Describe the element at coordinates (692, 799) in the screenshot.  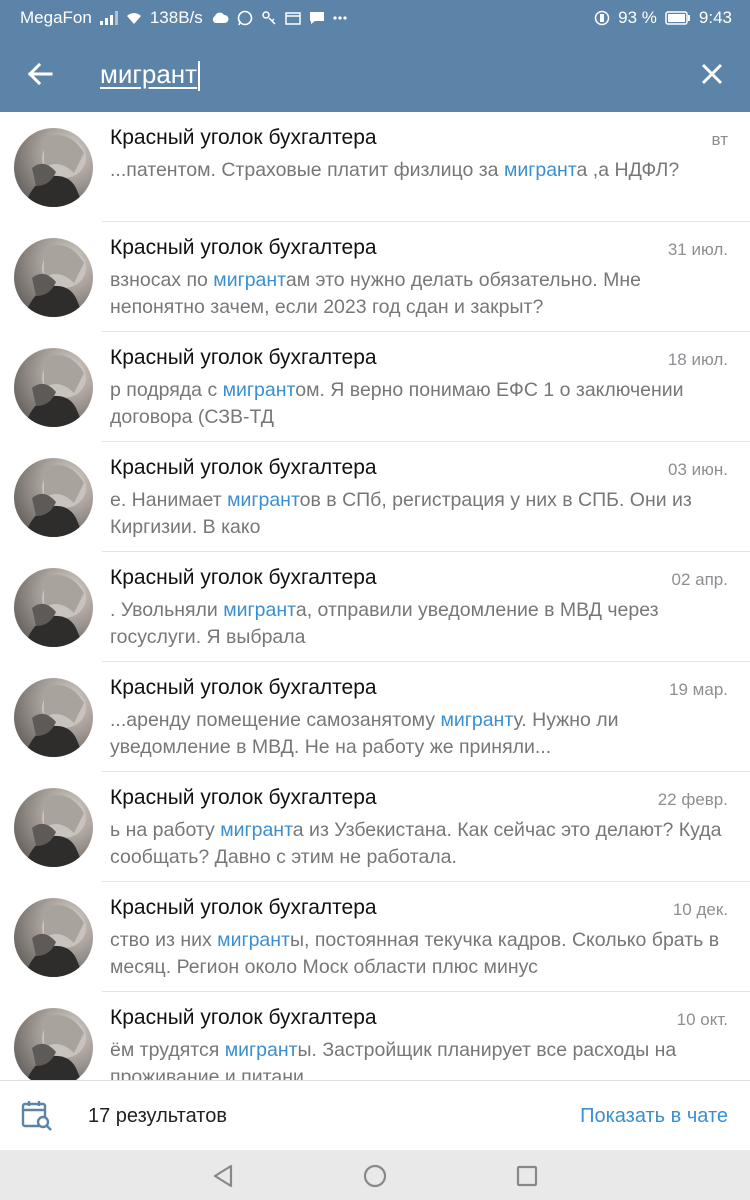
I see `message-date: 22 февр.` at that location.